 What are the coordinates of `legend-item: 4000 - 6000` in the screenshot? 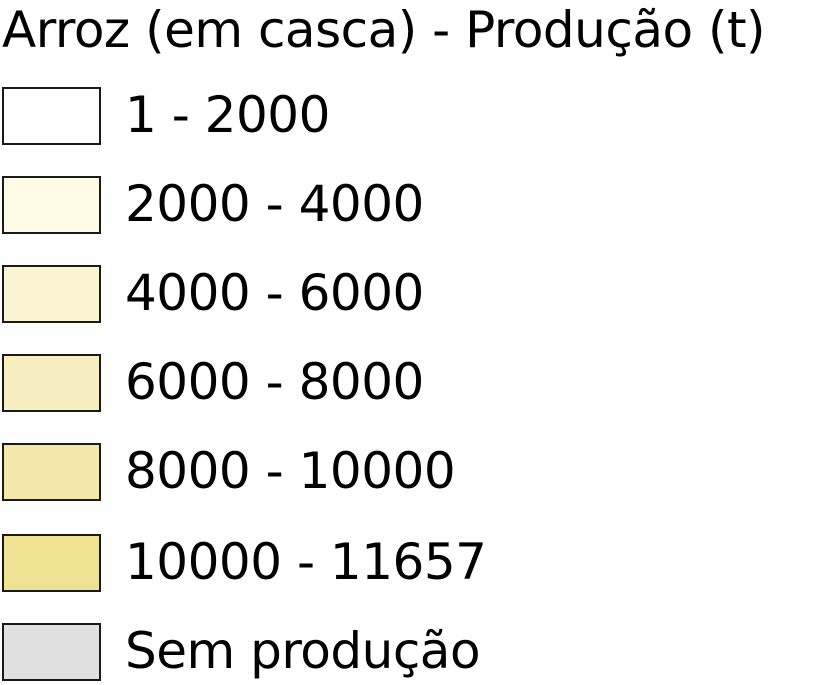 It's located at (407, 293).